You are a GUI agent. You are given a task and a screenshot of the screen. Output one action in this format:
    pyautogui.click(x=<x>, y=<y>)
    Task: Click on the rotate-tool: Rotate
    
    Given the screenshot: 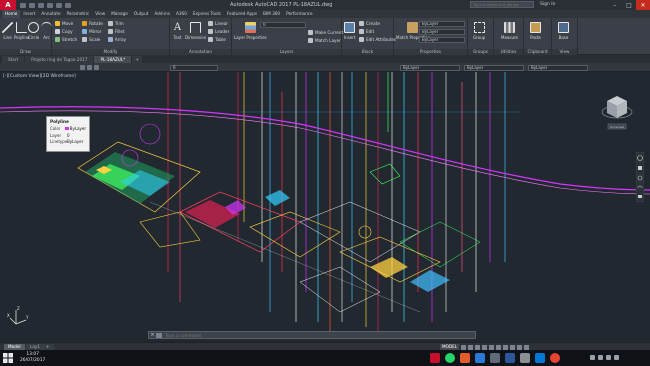 What is the action you would take?
    pyautogui.click(x=92, y=23)
    